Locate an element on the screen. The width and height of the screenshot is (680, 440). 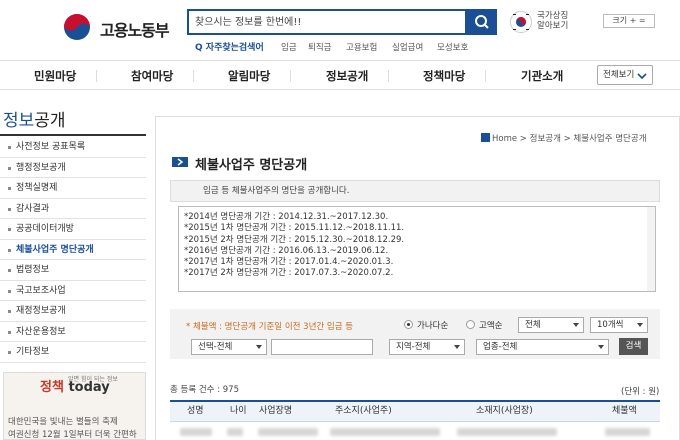
sort-amount-radio is located at coordinates (470, 324).